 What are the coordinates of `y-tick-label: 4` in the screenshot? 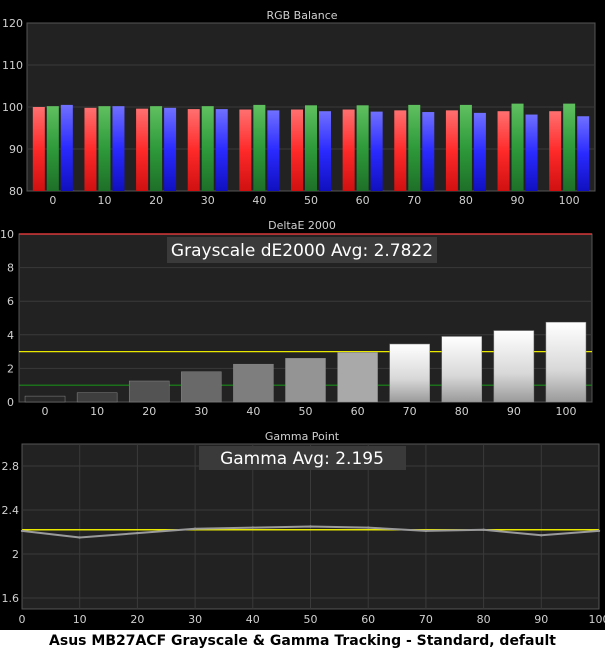 It's located at (10, 335).